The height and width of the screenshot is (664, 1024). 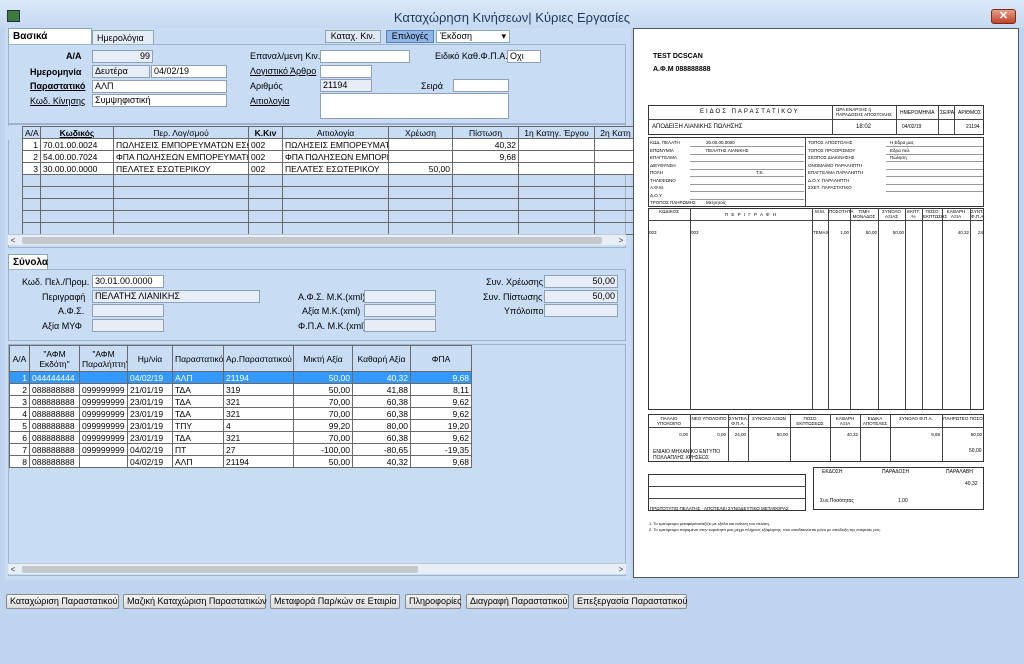 What do you see at coordinates (381, 401) in the screenshot?
I see `table-cell: 60,38` at bounding box center [381, 401].